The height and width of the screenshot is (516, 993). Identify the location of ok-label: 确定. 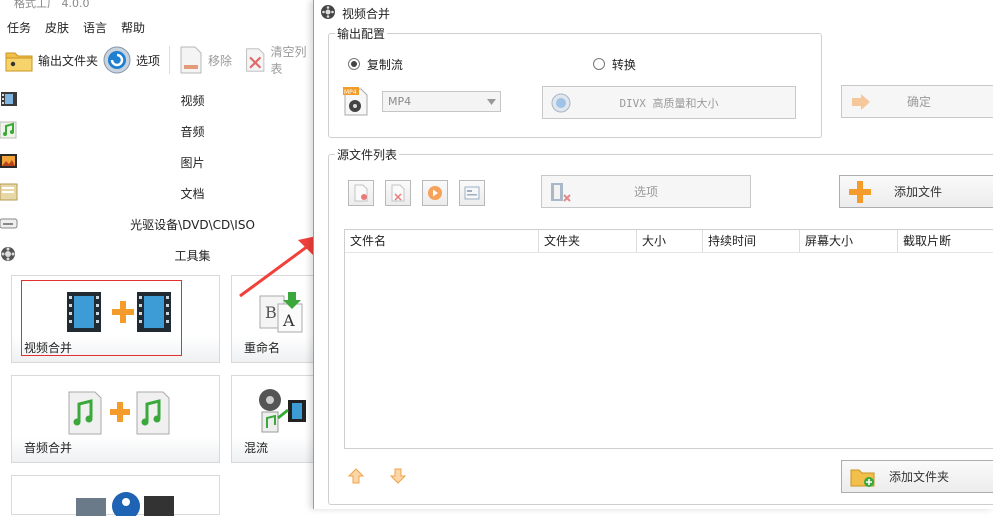
(918, 102).